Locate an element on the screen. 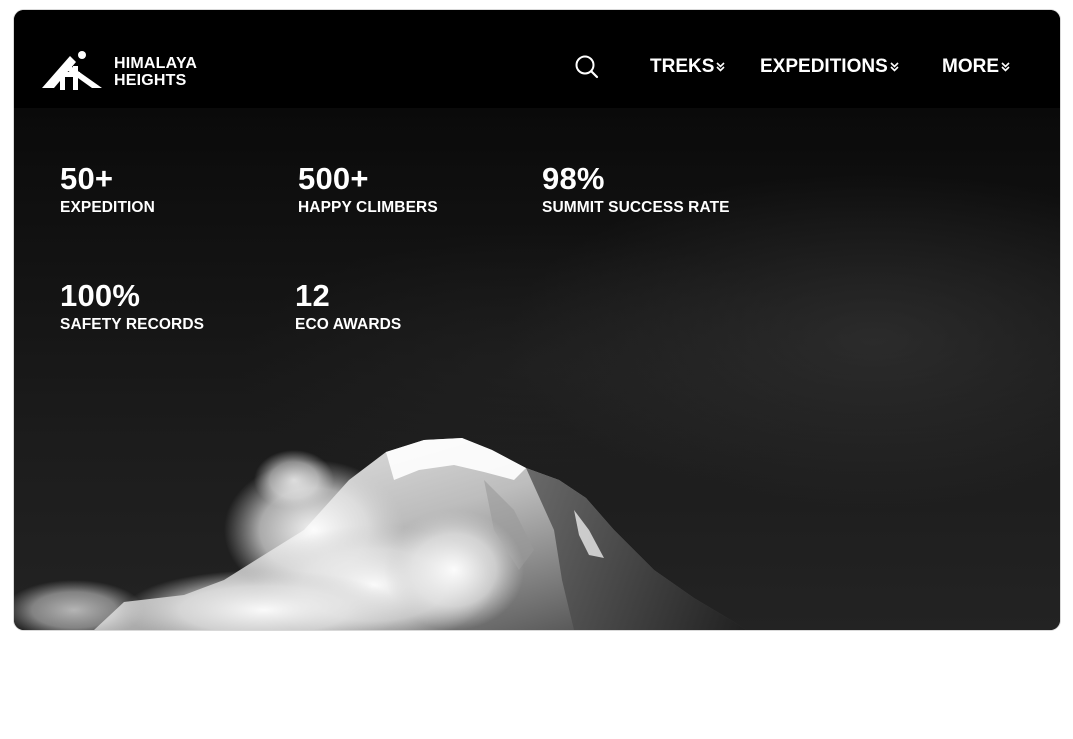 The image size is (1073, 739). nav-item-treks: TREKS is located at coordinates (687, 67).